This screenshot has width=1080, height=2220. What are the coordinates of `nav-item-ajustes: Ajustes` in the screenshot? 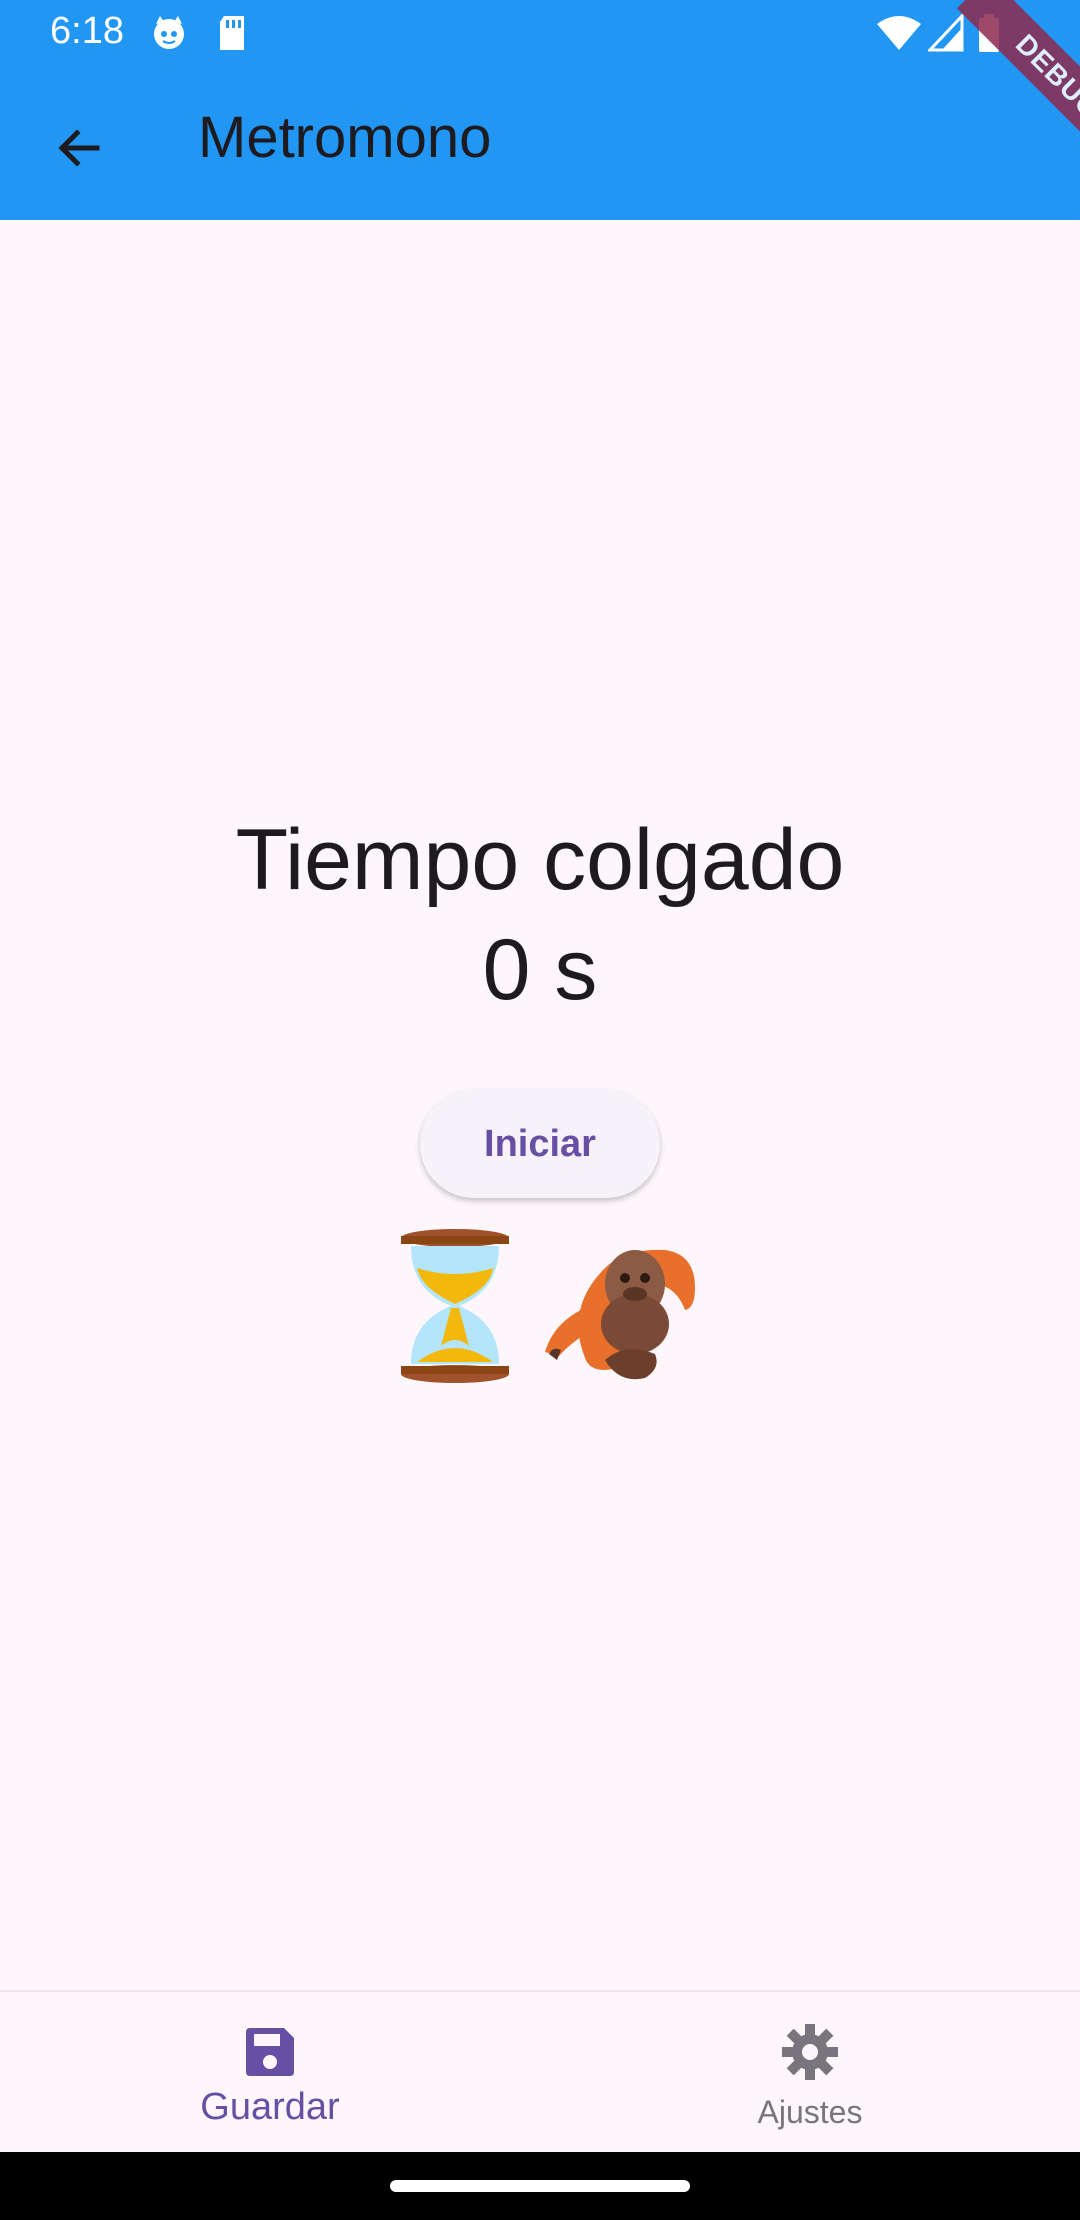 It's located at (810, 2073).